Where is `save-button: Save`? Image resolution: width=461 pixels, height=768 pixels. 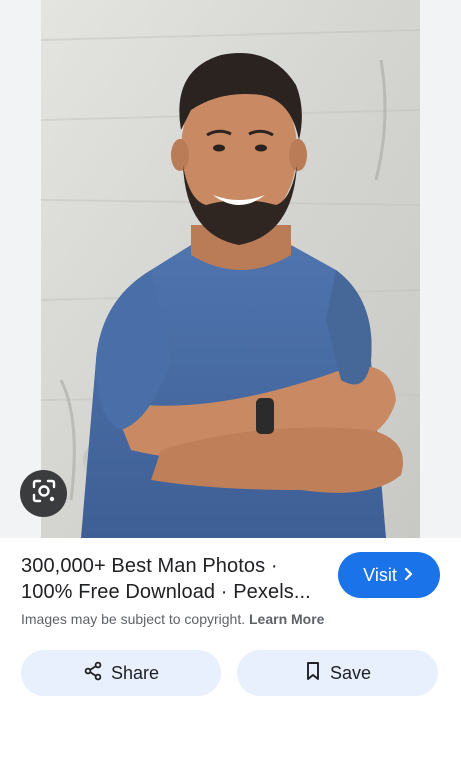
save-button: Save is located at coordinates (337, 673).